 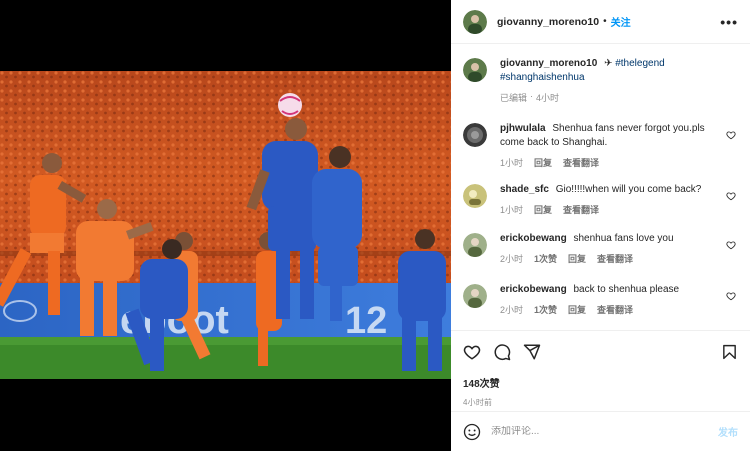 What do you see at coordinates (729, 22) in the screenshot?
I see `more-options-icon: •••` at bounding box center [729, 22].